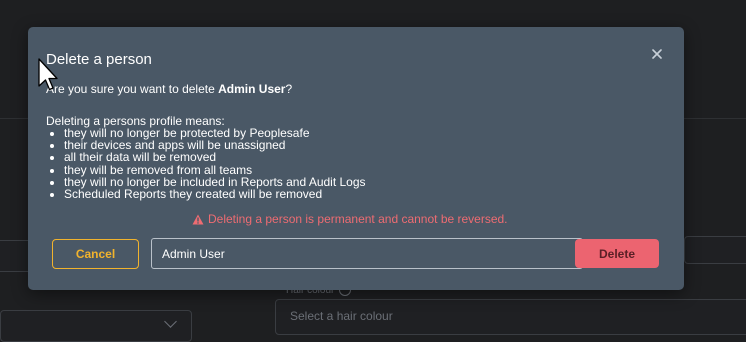 The image size is (746, 342). What do you see at coordinates (715, 250) in the screenshot?
I see `background-field` at bounding box center [715, 250].